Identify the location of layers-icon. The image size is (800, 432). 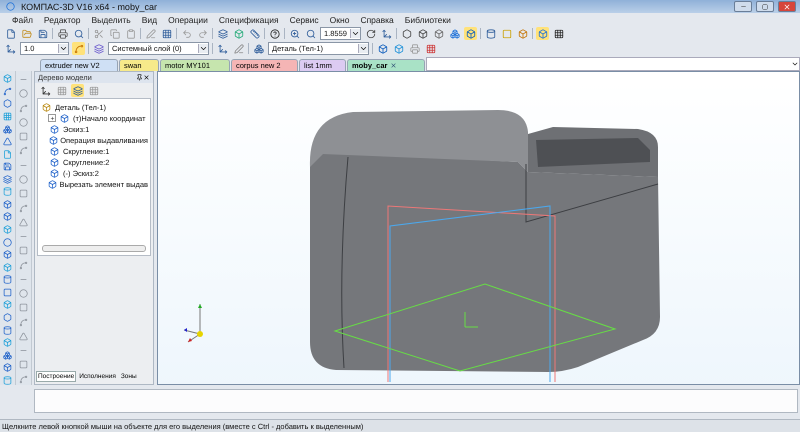
(222, 33).